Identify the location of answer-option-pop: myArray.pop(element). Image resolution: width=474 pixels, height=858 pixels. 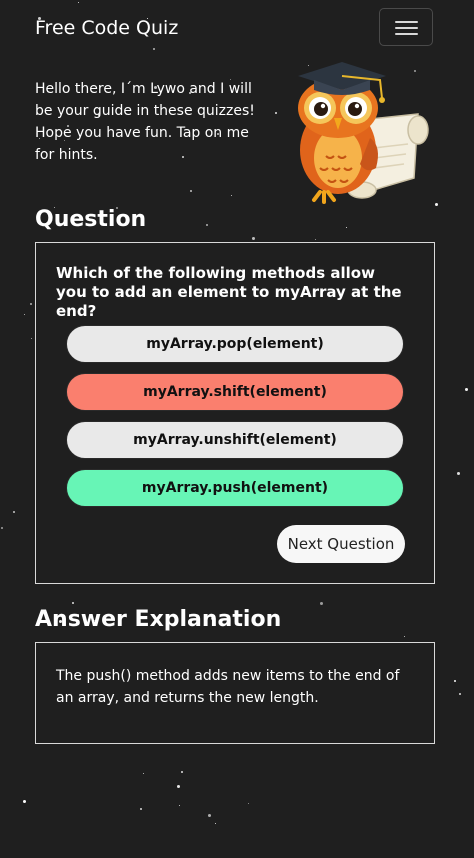
(235, 344).